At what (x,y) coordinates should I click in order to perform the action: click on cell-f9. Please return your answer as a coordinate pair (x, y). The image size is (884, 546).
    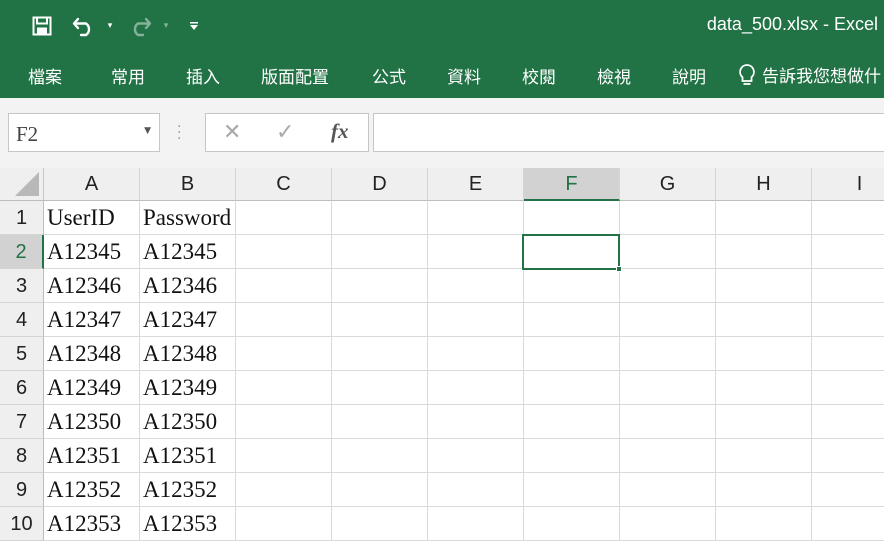
    Looking at the image, I should click on (572, 490).